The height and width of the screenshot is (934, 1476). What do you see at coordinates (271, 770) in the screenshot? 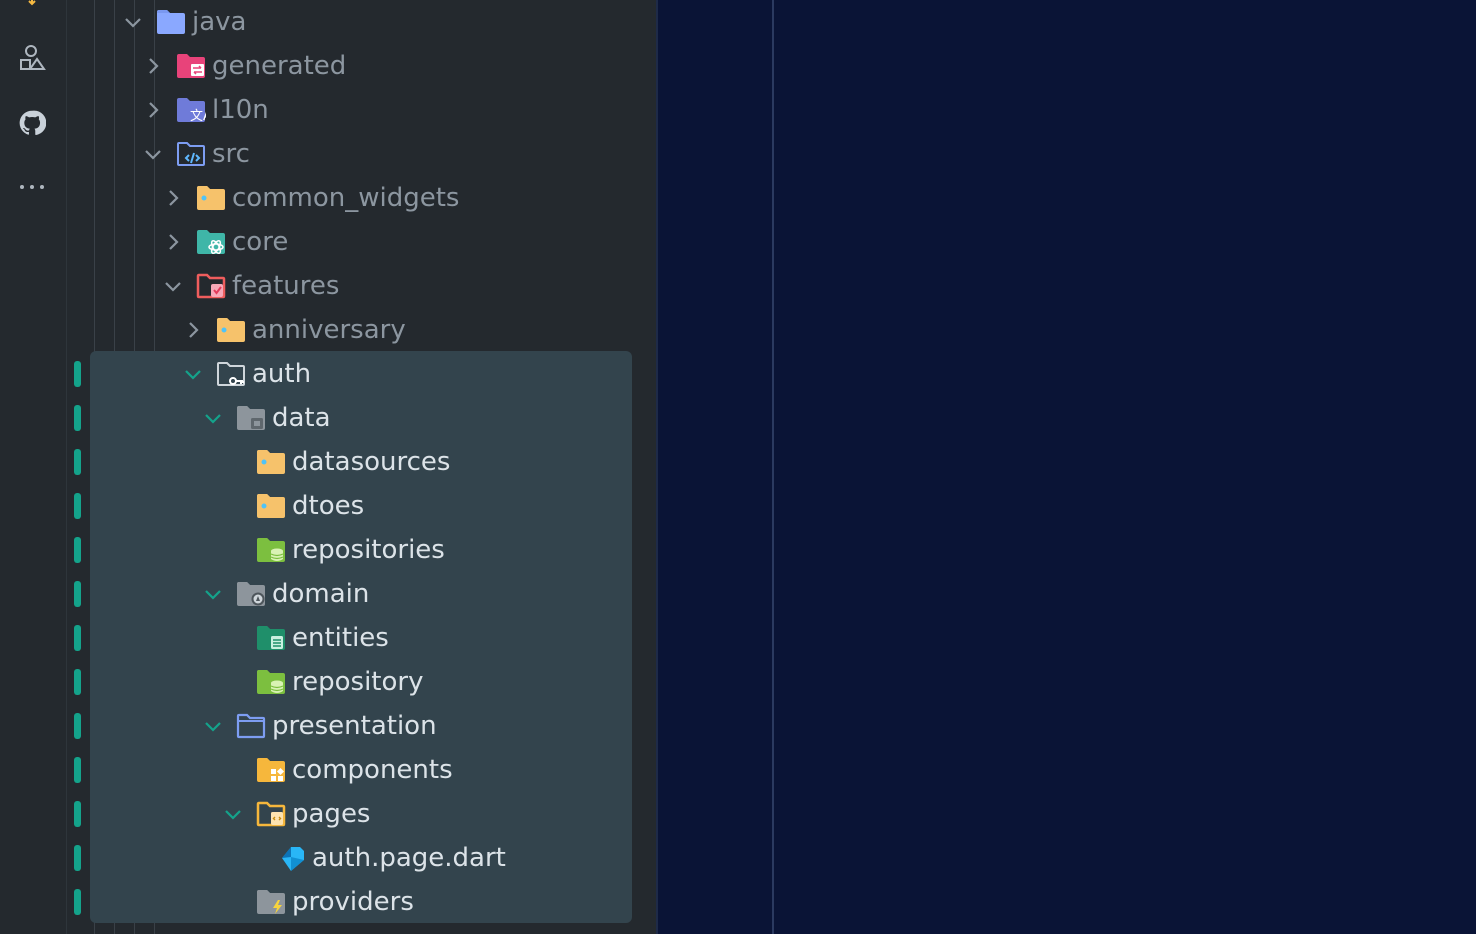
I see `folder-components-icon` at bounding box center [271, 770].